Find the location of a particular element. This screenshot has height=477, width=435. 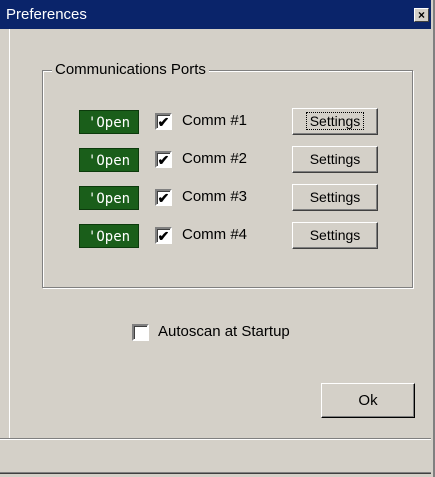

left-edge is located at coordinates (9, 234).